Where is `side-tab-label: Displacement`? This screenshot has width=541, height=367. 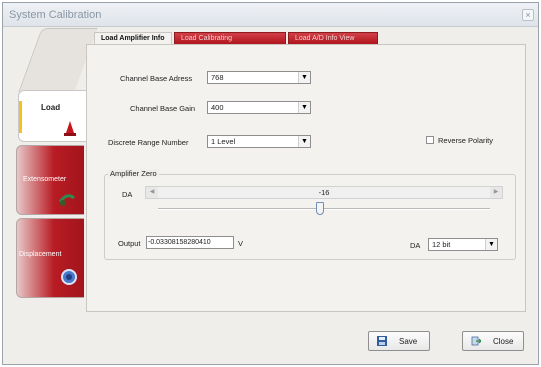
side-tab-label: Displacement is located at coordinates (40, 254).